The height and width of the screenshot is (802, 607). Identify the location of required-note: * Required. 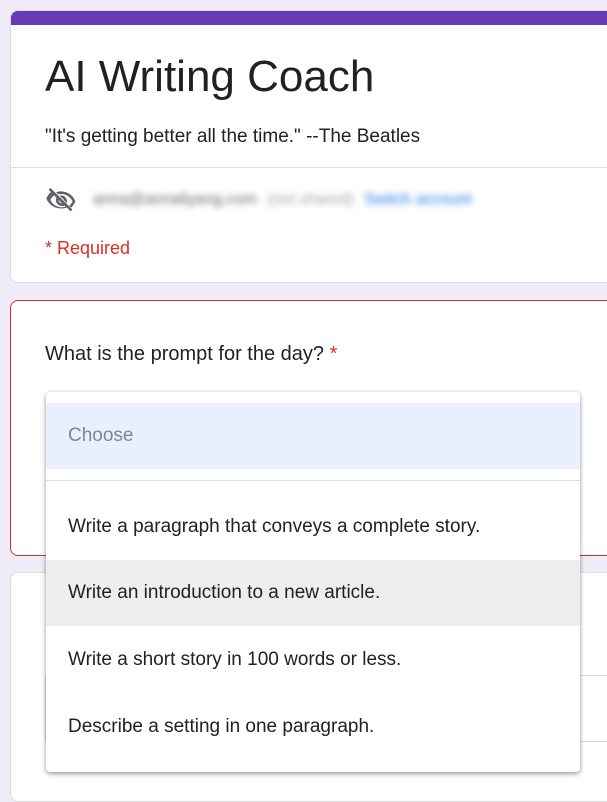
(88, 248).